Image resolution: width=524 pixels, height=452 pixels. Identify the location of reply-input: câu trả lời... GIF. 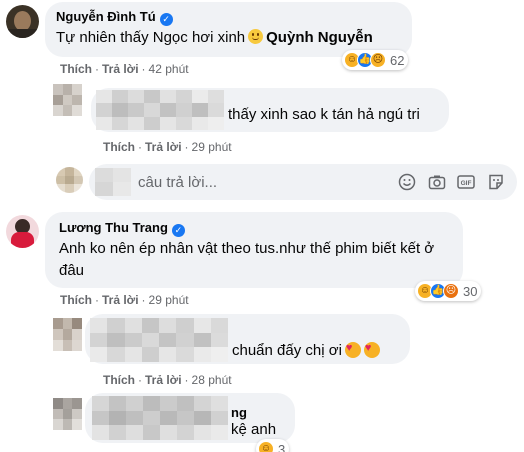
(303, 182).